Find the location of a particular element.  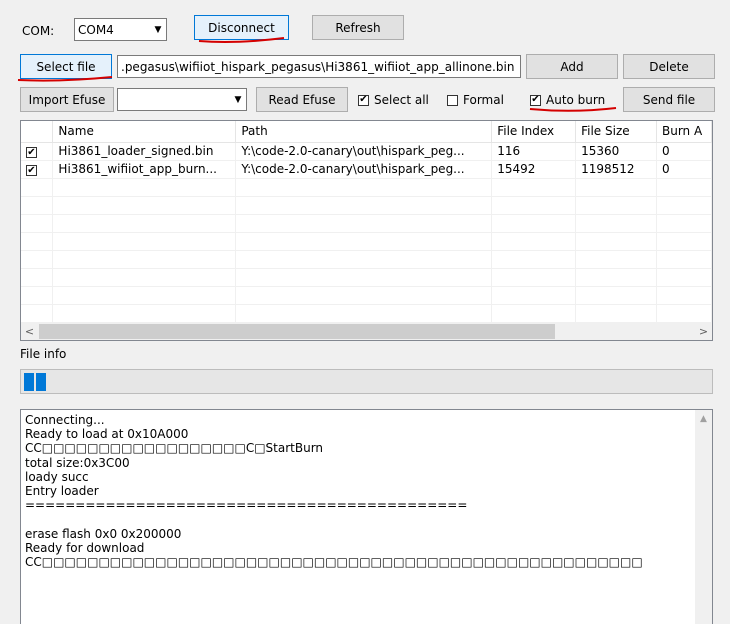

delete-button: Delete is located at coordinates (669, 66).